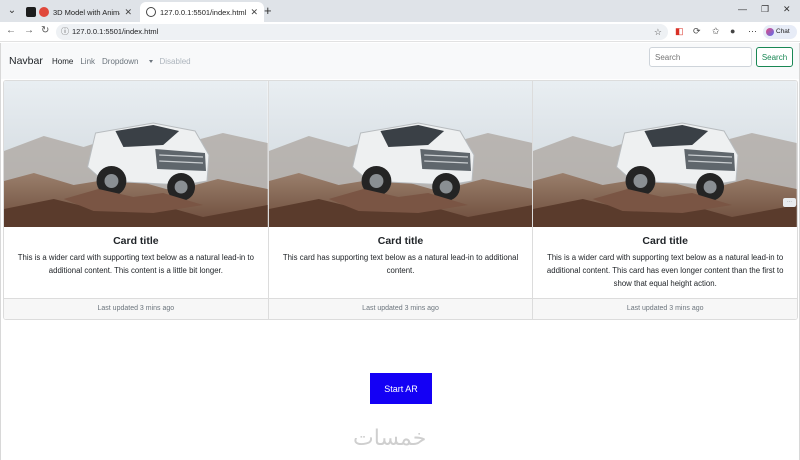 The width and height of the screenshot is (800, 460). What do you see at coordinates (658, 32) in the screenshot?
I see `bookmark-star-icon: ☆` at bounding box center [658, 32].